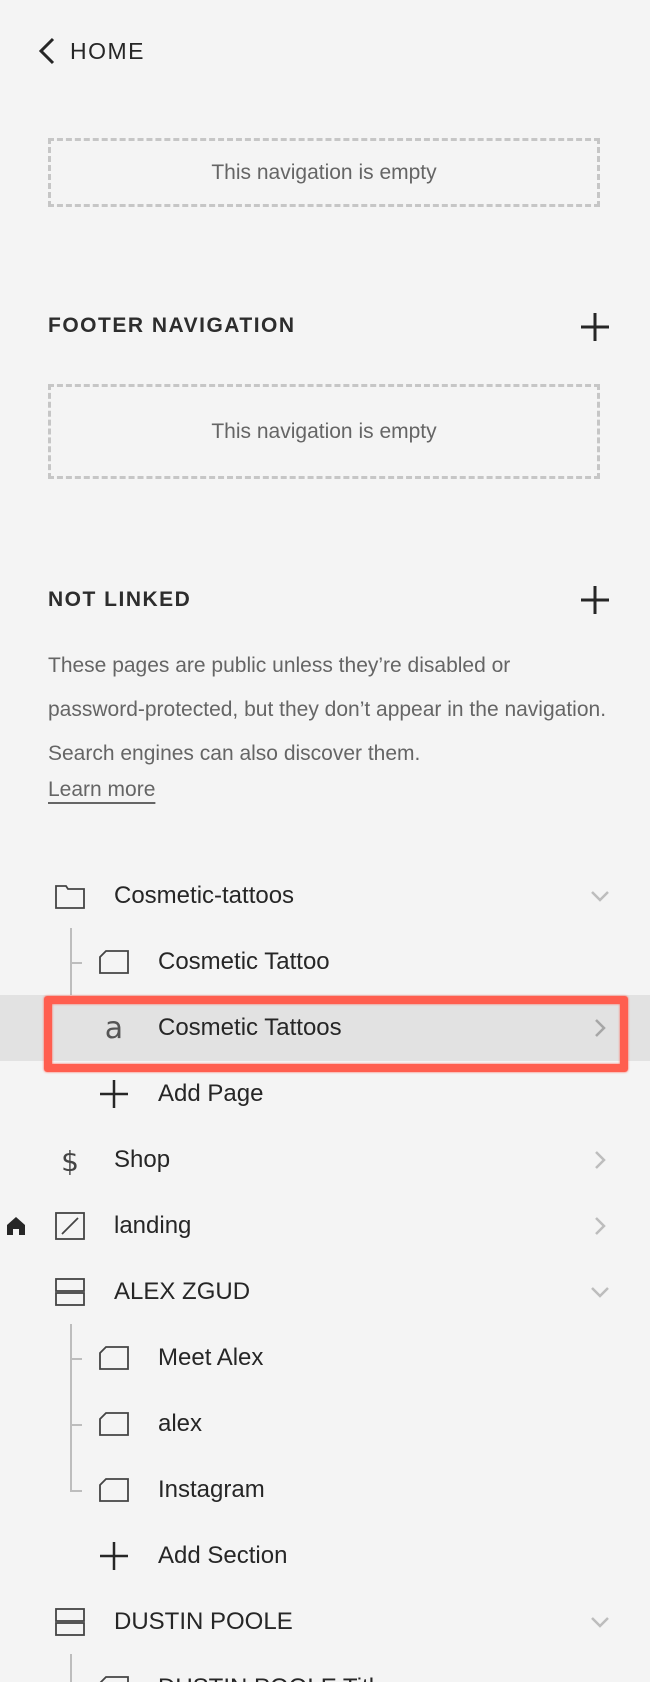 This screenshot has width=650, height=1682. Describe the element at coordinates (120, 599) in the screenshot. I see `not-linked-title: NOT LINKED` at that location.